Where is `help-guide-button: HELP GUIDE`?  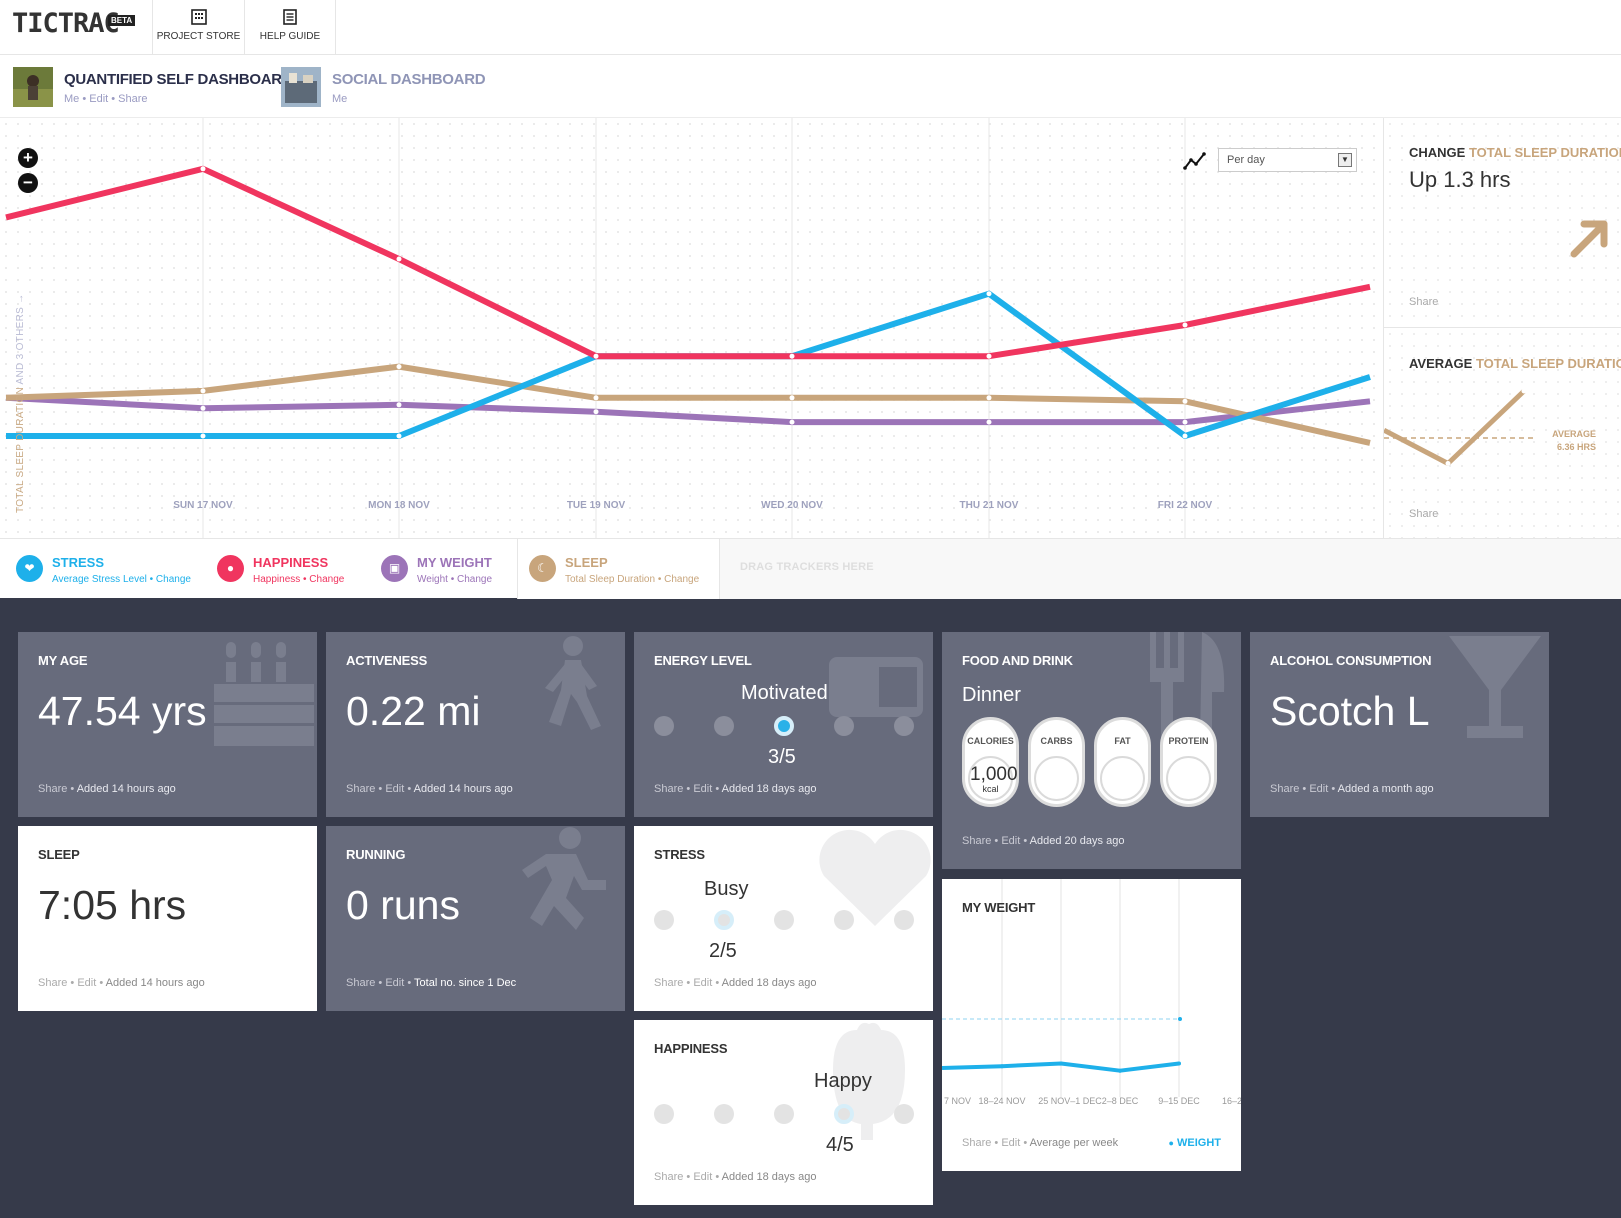
help-guide-button: HELP GUIDE is located at coordinates (290, 27).